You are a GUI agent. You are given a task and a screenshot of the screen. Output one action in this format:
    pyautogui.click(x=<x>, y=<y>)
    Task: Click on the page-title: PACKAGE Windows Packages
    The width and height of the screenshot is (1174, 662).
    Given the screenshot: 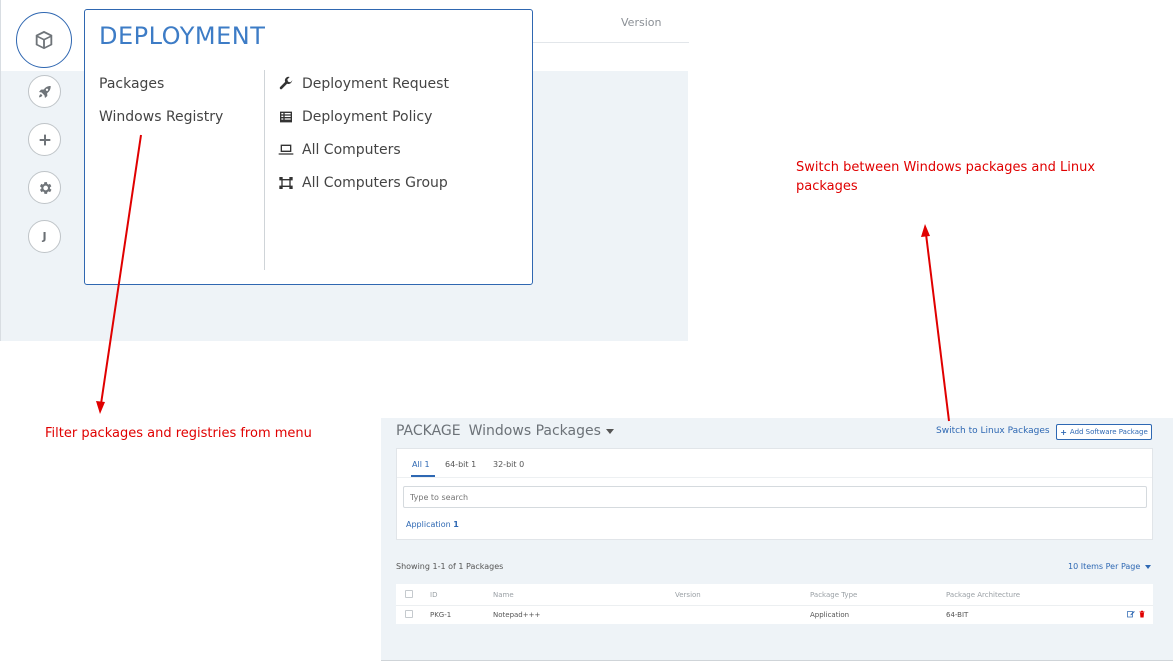 What is the action you would take?
    pyautogui.click(x=505, y=431)
    